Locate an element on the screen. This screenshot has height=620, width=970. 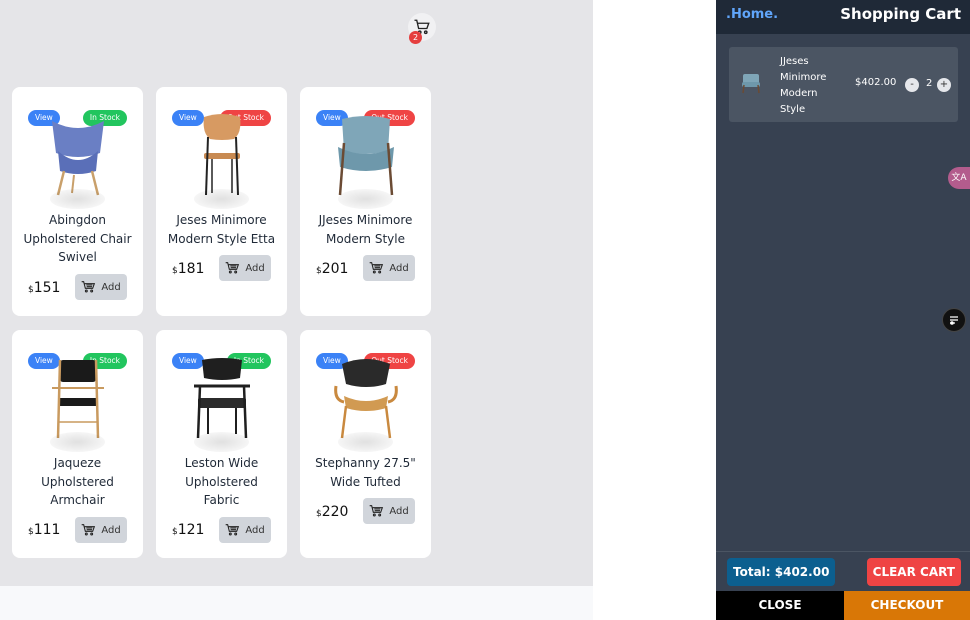
product-price: $121 is located at coordinates (188, 530).